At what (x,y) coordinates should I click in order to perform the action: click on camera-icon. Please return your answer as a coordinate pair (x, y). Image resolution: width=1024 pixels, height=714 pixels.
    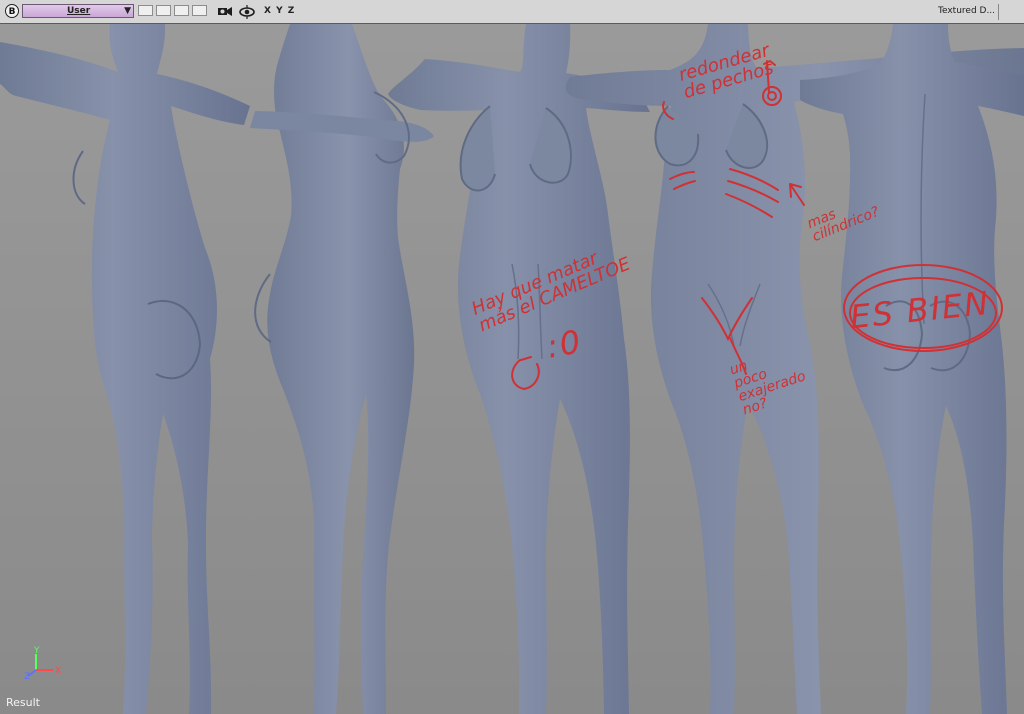
    Looking at the image, I should click on (225, 12).